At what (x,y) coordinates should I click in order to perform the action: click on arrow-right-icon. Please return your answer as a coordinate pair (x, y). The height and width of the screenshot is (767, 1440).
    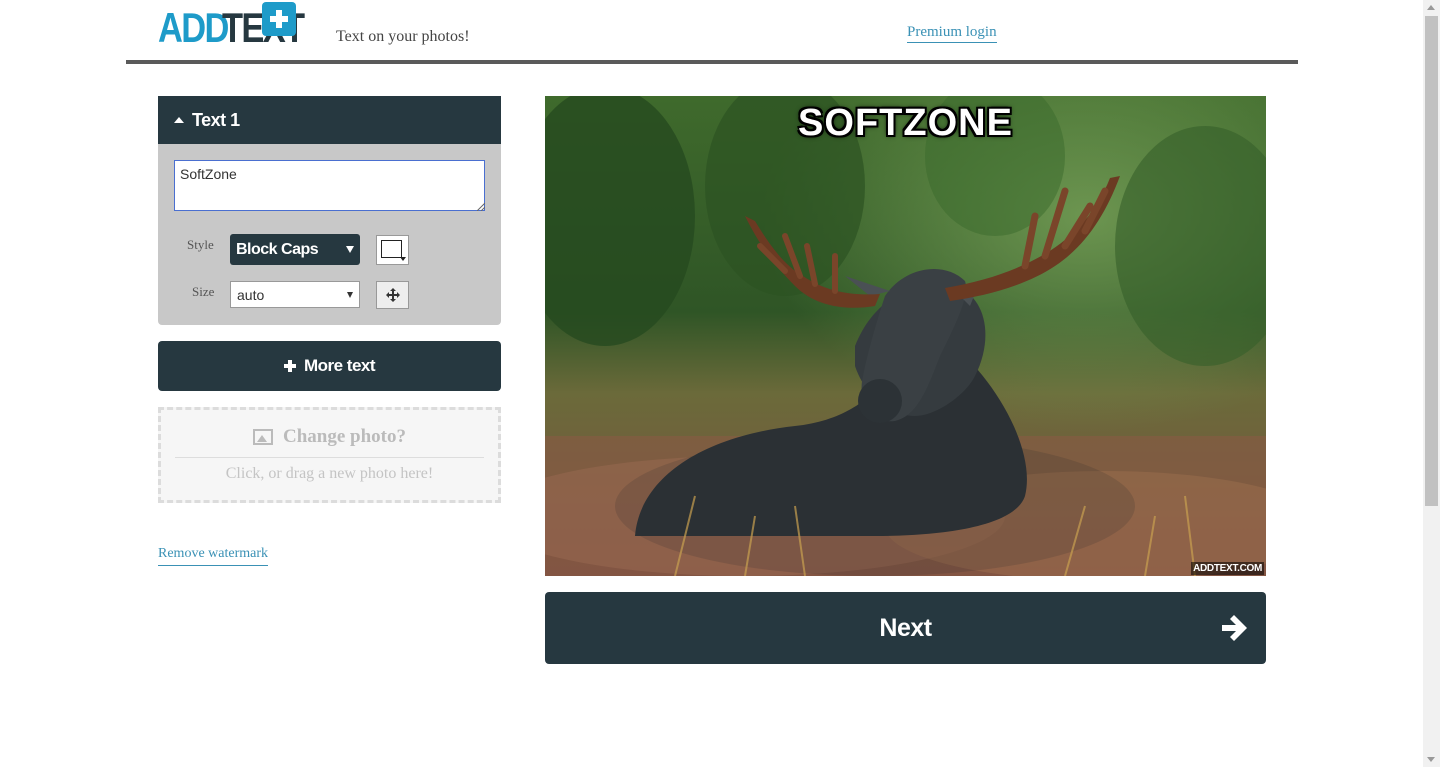
    Looking at the image, I should click on (1234, 628).